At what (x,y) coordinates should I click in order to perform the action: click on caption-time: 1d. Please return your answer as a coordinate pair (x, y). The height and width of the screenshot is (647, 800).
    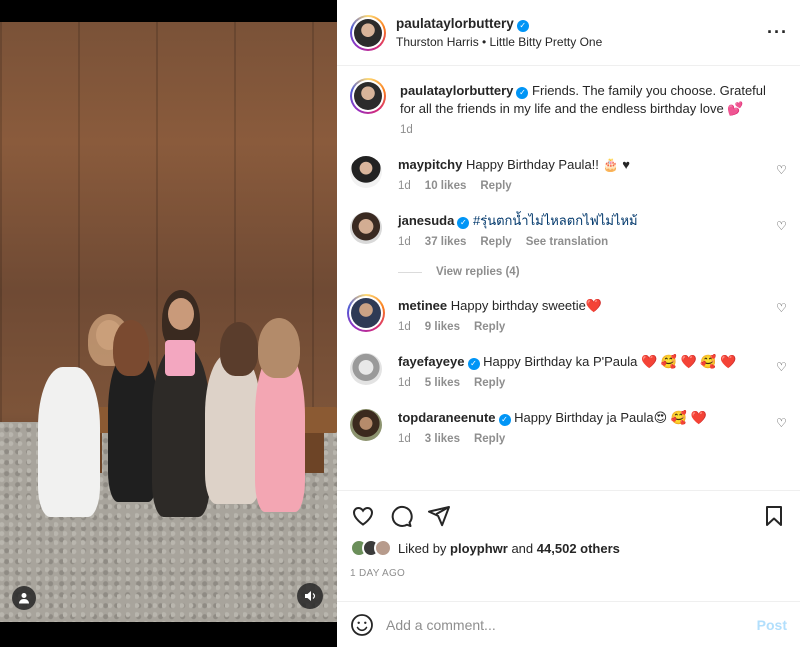
    Looking at the image, I should click on (406, 130).